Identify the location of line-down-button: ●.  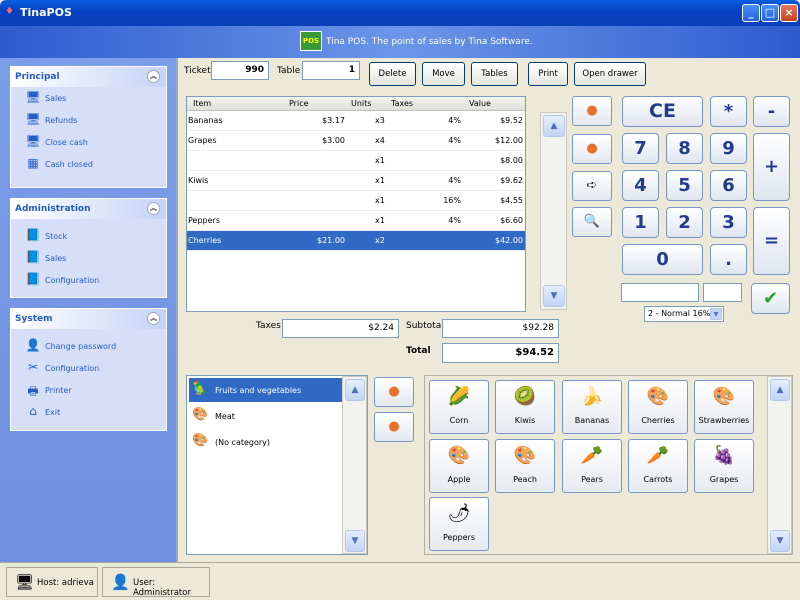
(592, 149).